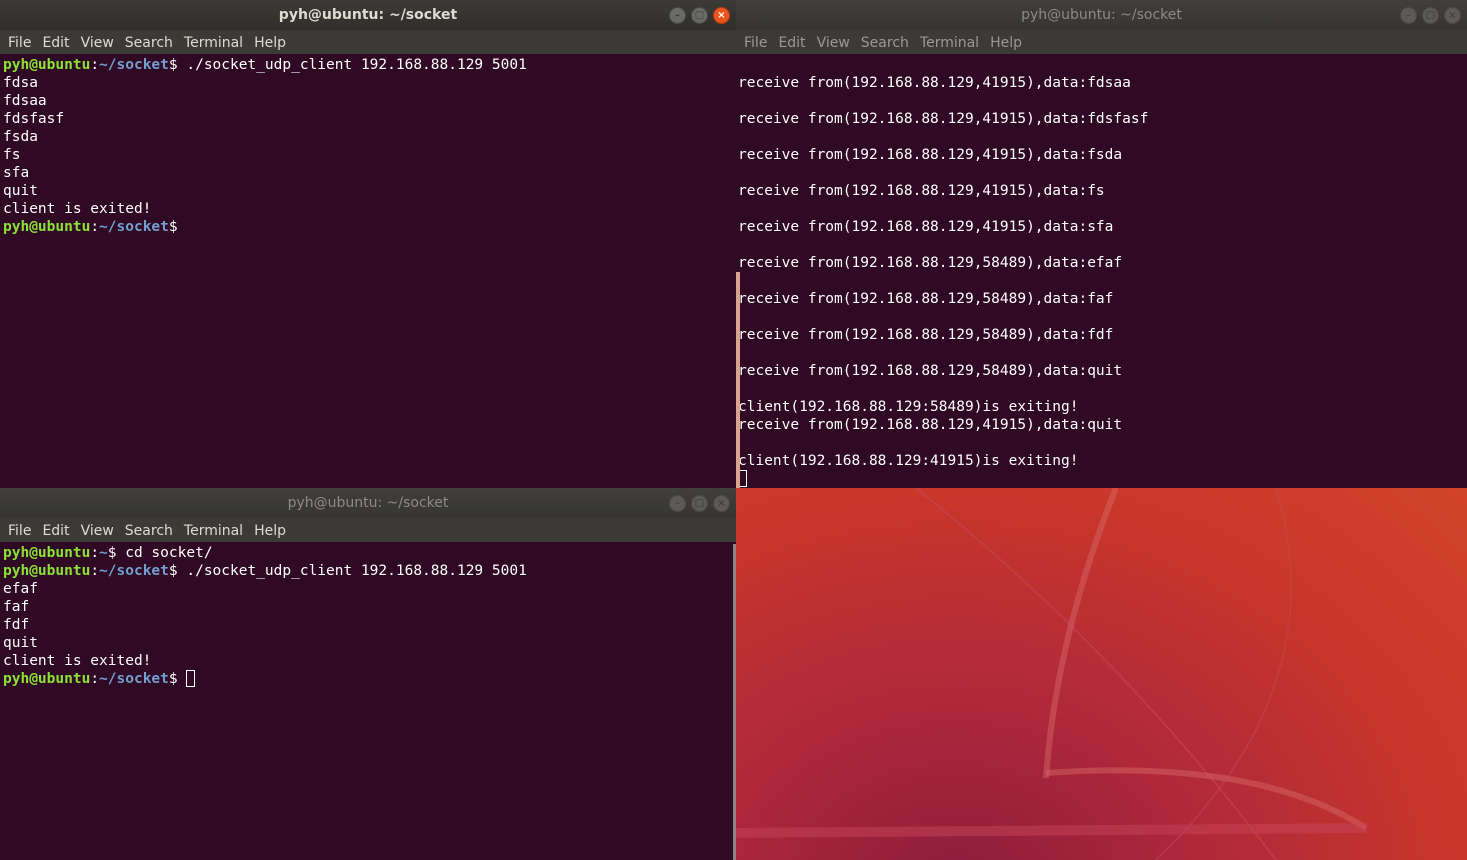 Image resolution: width=1467 pixels, height=860 pixels. Describe the element at coordinates (369, 173) in the screenshot. I see `output-line: sfa` at that location.